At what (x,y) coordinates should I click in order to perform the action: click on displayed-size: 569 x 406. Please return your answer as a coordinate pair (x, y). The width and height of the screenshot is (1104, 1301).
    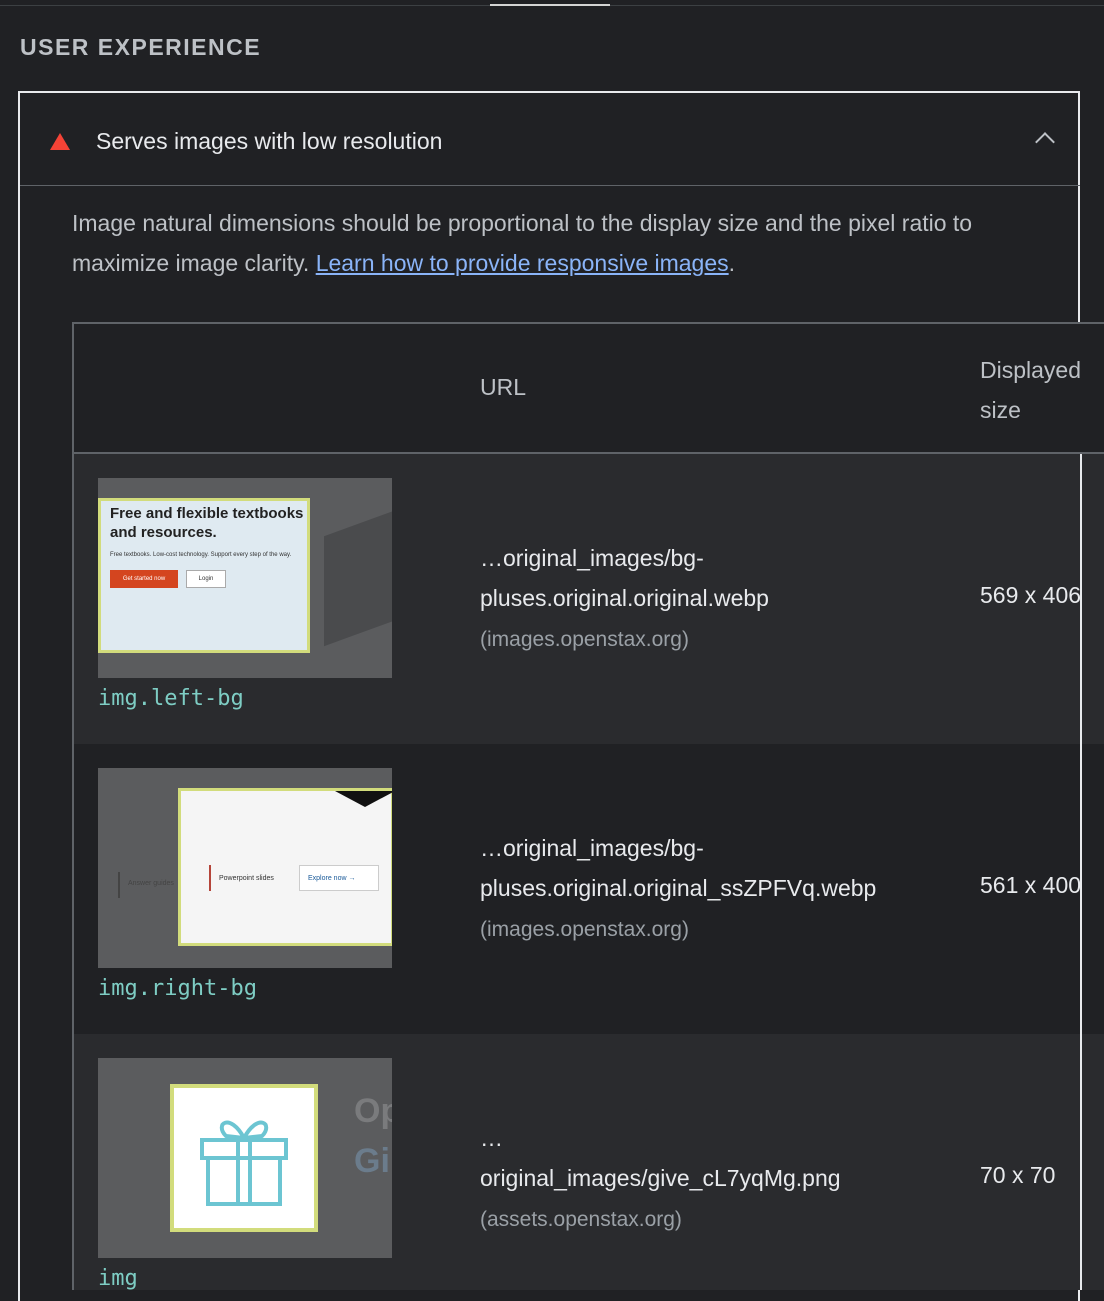
    Looking at the image, I should click on (1031, 595).